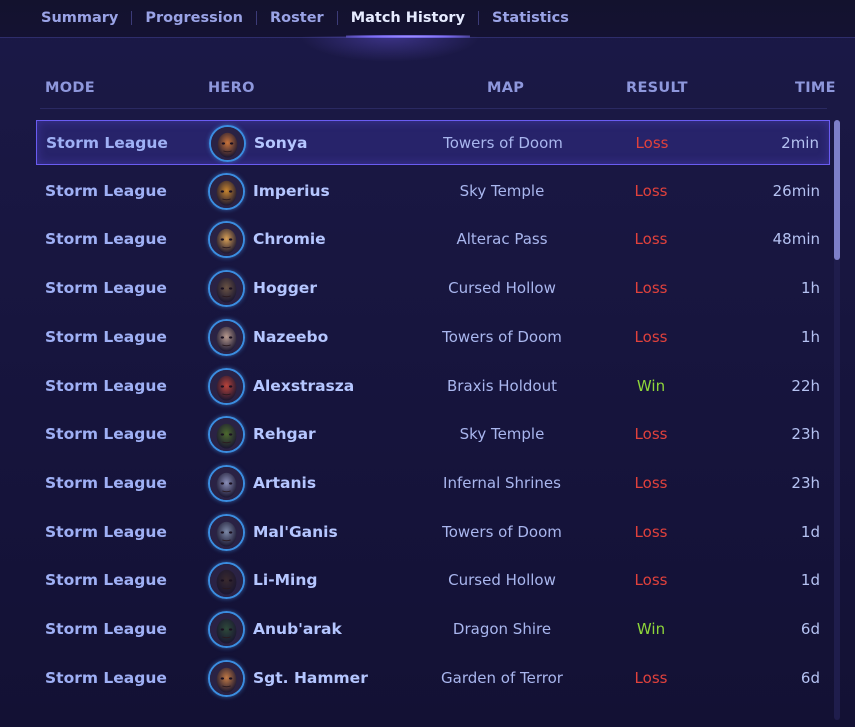 Image resolution: width=855 pixels, height=727 pixels. I want to click on time-cell: 22h, so click(805, 386).